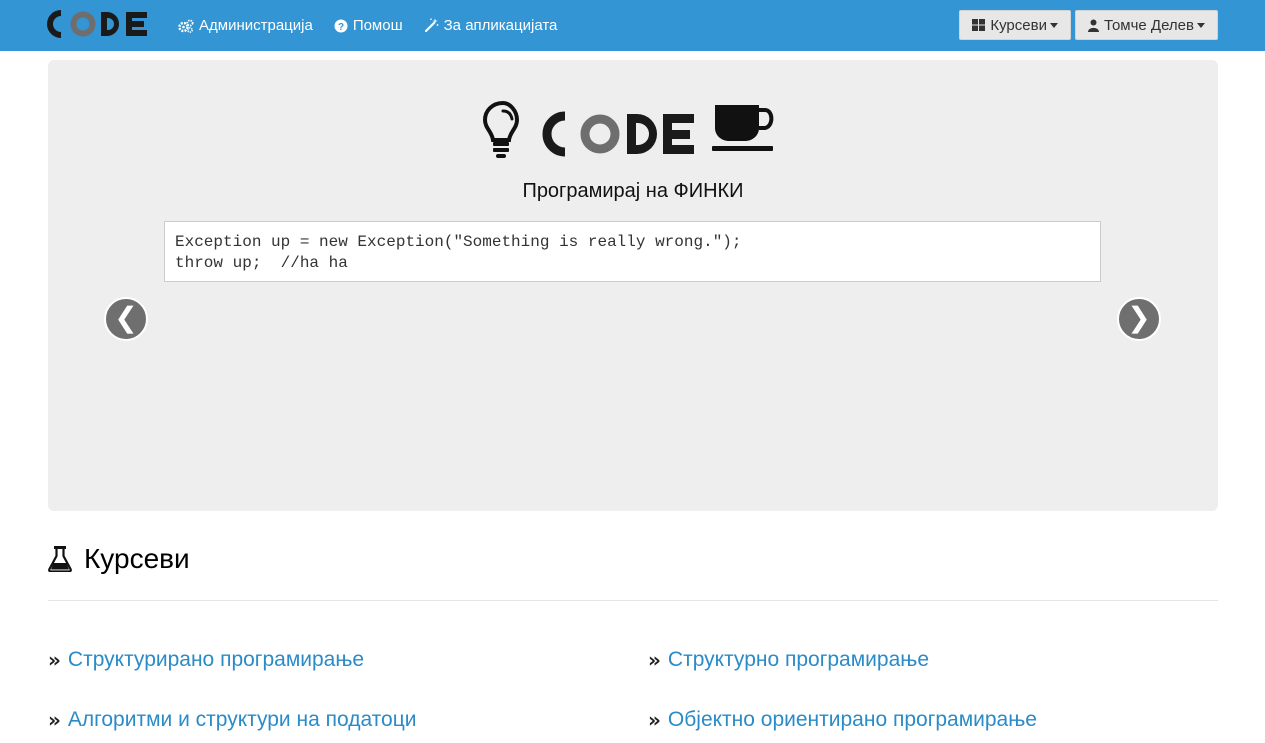 The height and width of the screenshot is (743, 1265). I want to click on nav-link-administration: Администрација, so click(245, 25).